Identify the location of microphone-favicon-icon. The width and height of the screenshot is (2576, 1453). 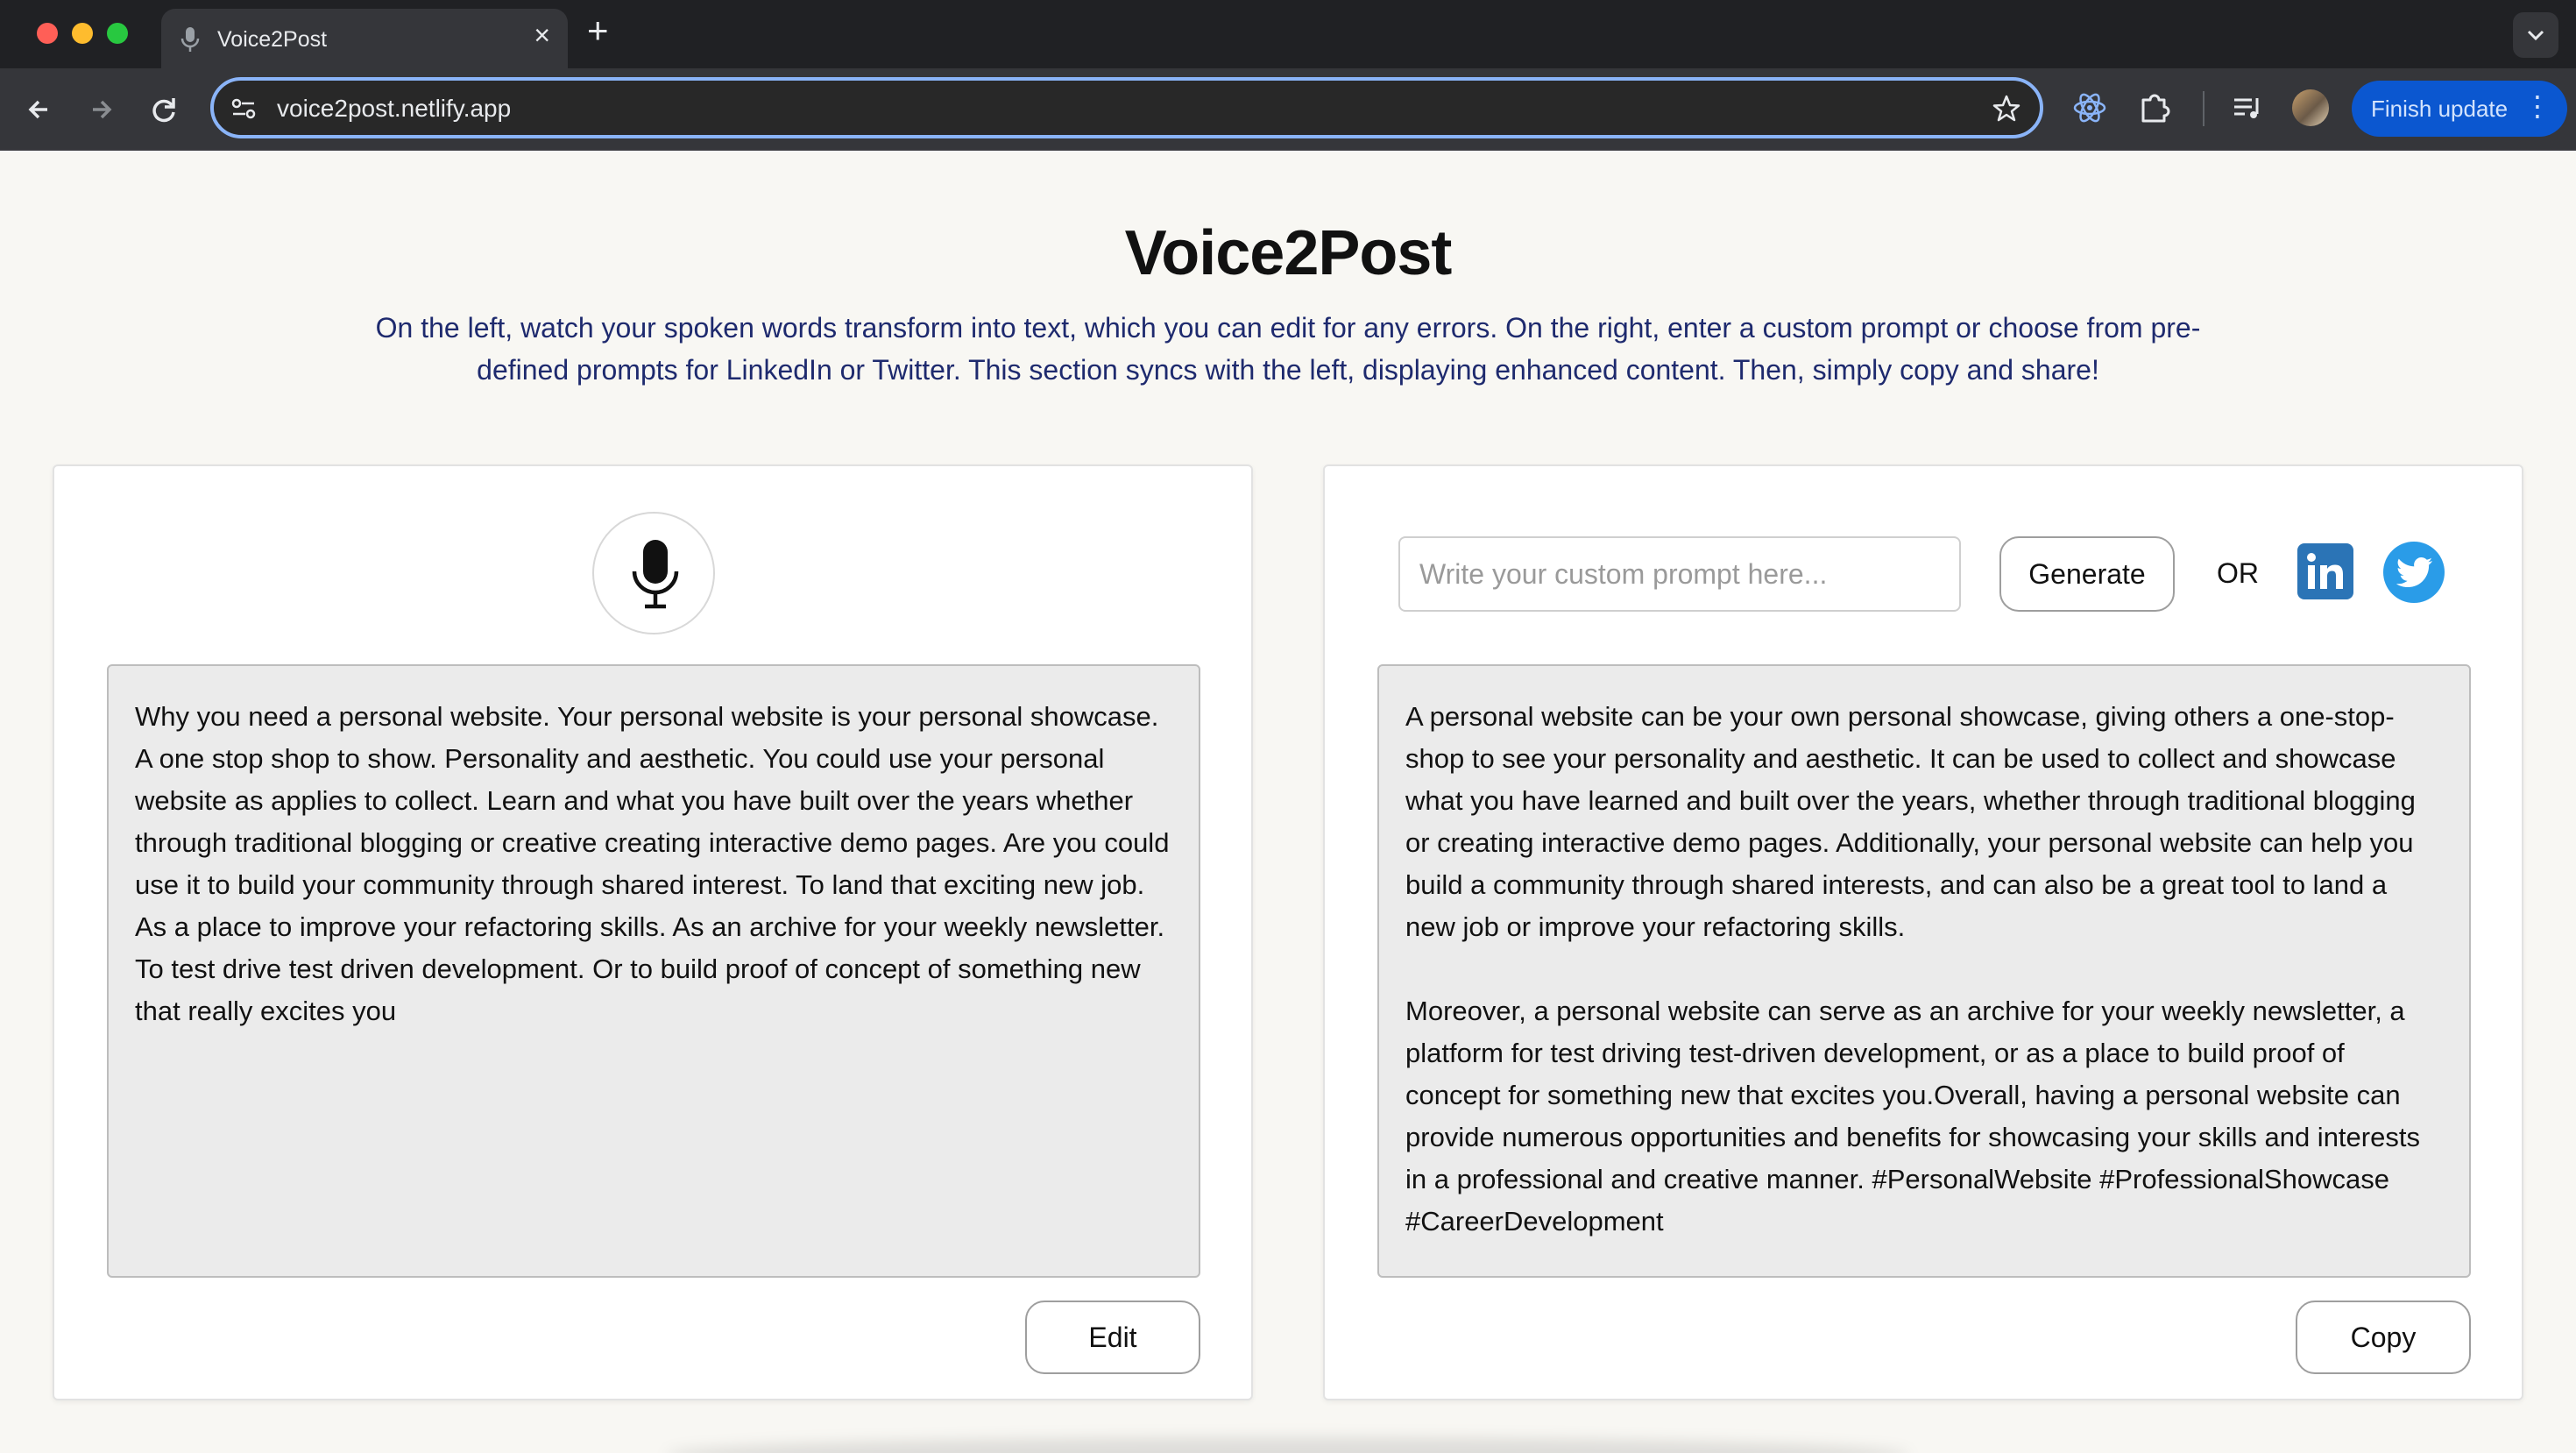
(190, 39).